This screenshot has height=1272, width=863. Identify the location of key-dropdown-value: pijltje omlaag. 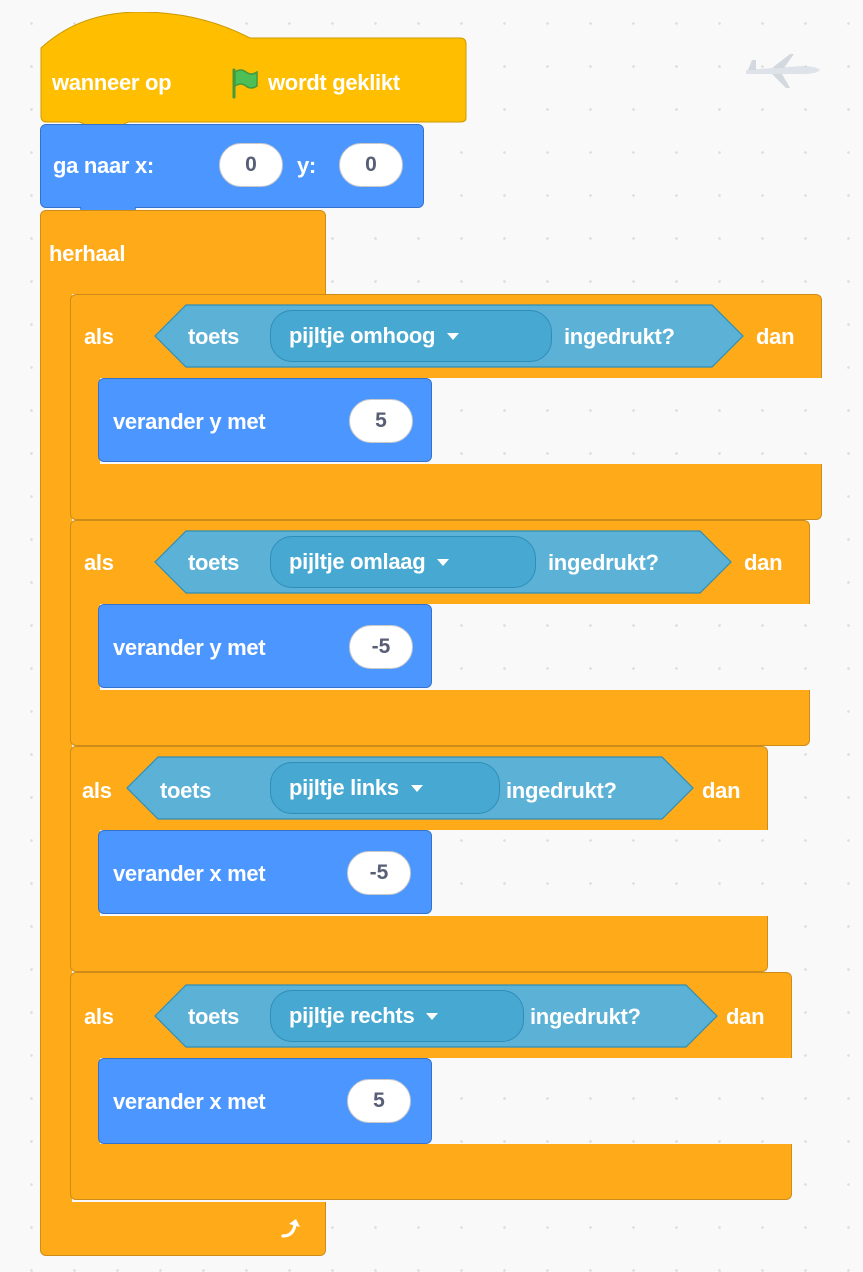
(357, 561).